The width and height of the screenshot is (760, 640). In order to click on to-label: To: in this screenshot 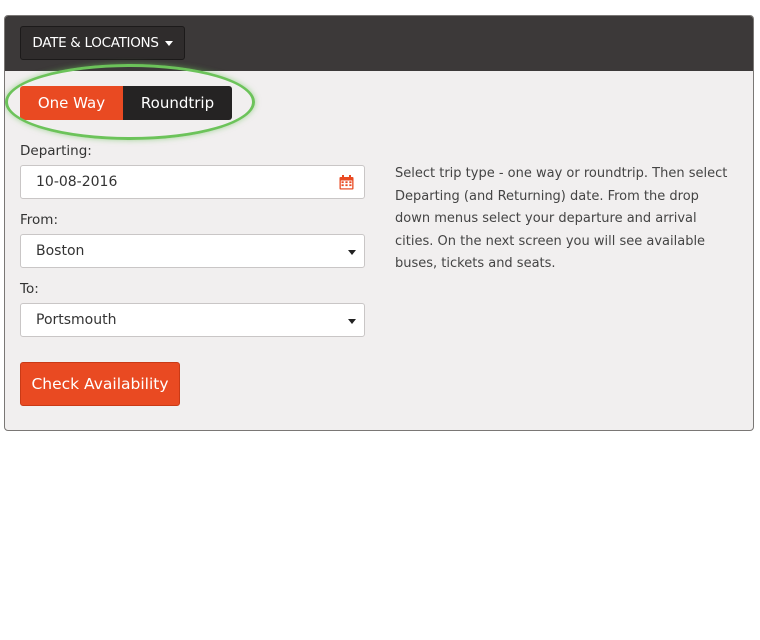, I will do `click(29, 289)`.